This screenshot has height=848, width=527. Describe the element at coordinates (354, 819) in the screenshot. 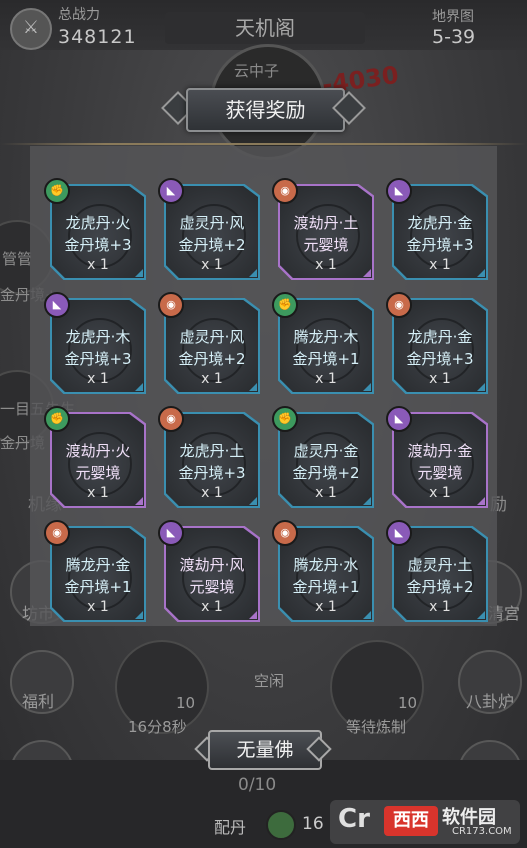

I see `watermark-logo: Cr` at that location.